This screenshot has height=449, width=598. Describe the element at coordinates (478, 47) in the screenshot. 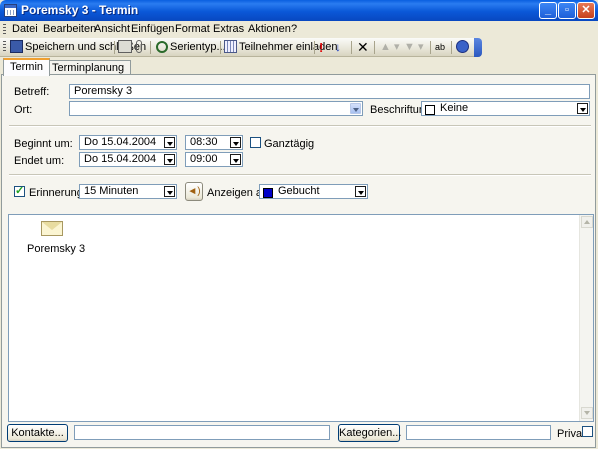

I see `toolbar-options-icon` at that location.